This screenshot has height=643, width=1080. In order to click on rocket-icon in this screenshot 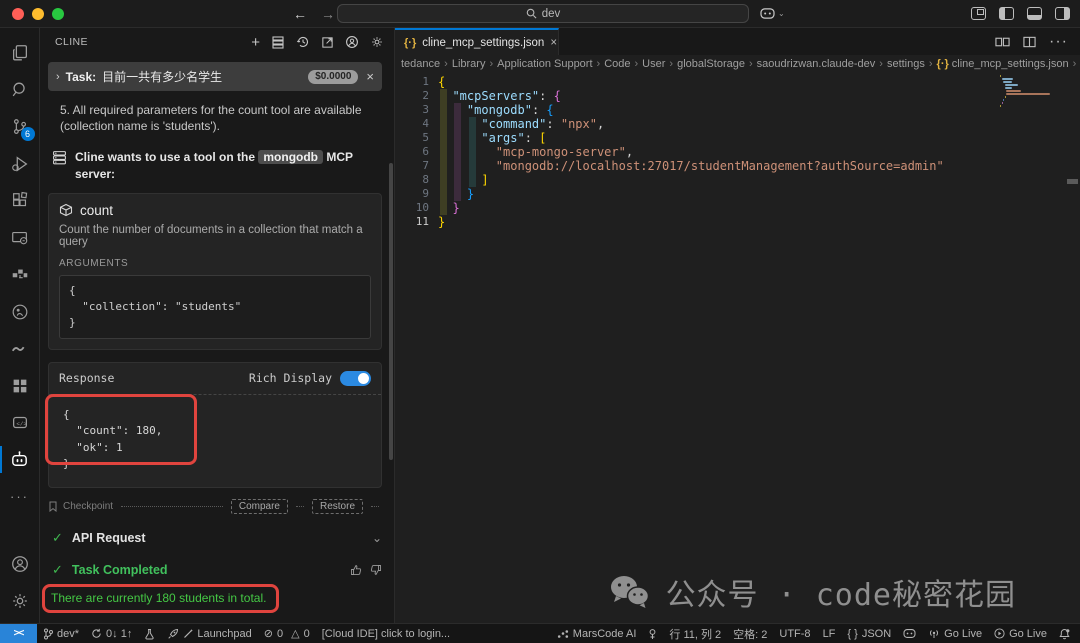, I will do `click(173, 633)`.